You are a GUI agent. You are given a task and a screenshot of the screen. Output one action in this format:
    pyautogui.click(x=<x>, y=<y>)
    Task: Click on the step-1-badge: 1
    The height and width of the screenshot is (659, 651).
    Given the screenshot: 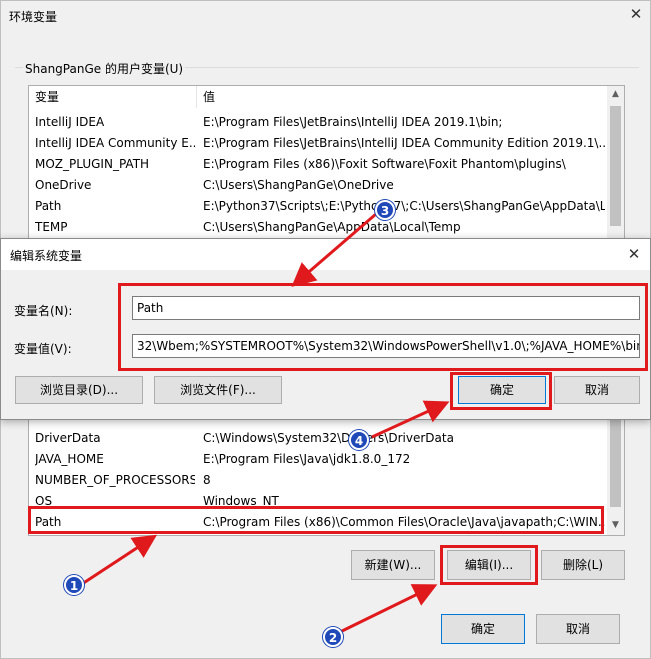 What is the action you would take?
    pyautogui.click(x=74, y=585)
    